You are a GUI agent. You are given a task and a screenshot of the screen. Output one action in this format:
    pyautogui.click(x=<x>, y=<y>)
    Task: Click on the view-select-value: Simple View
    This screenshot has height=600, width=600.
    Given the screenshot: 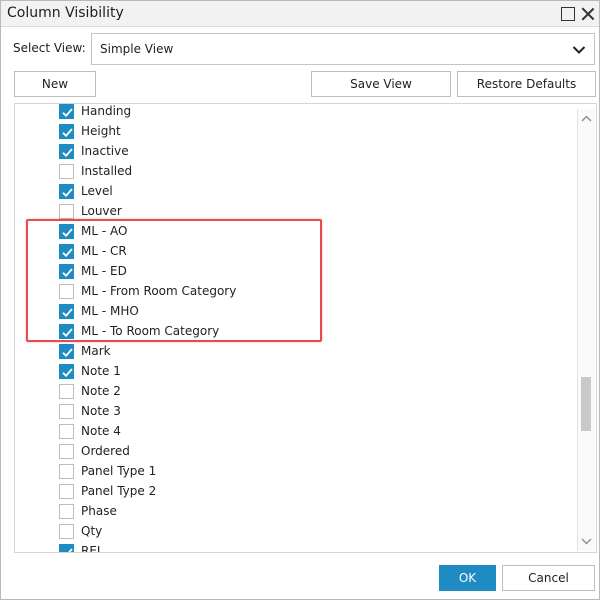 What is the action you would take?
    pyautogui.click(x=137, y=49)
    